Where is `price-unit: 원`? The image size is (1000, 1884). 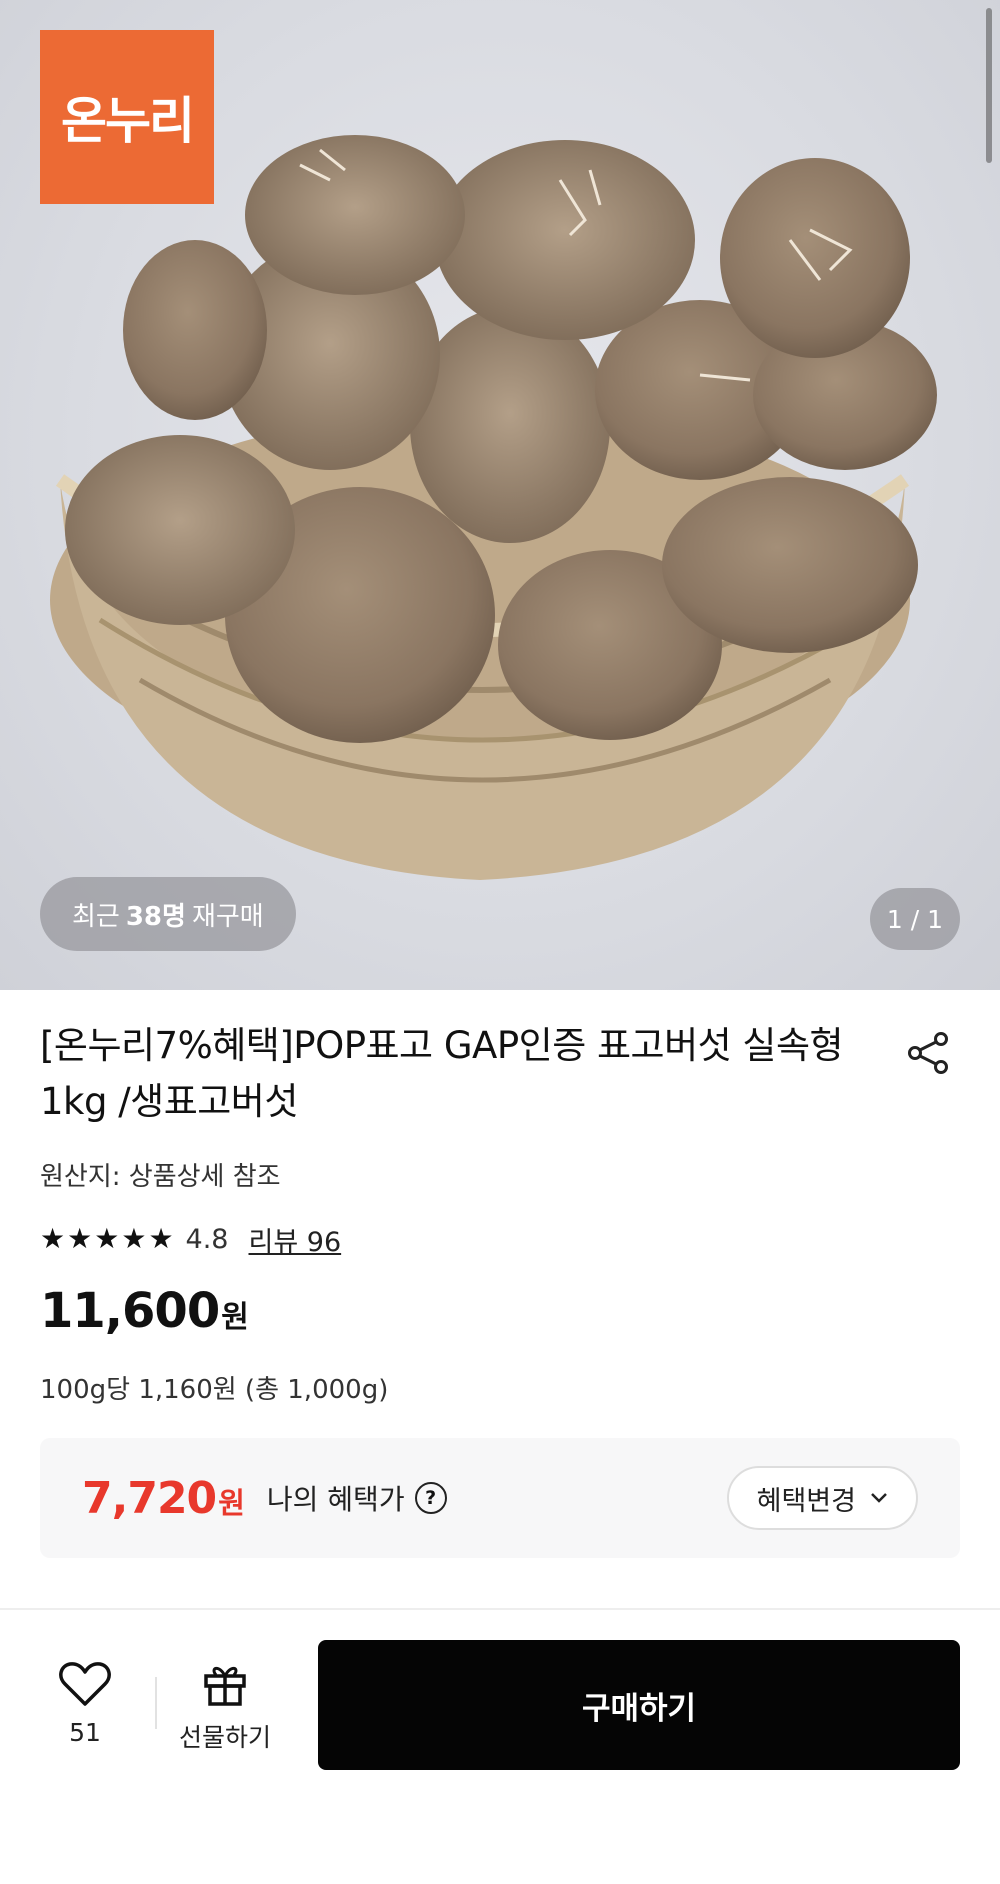
price-unit: 원 is located at coordinates (235, 1317).